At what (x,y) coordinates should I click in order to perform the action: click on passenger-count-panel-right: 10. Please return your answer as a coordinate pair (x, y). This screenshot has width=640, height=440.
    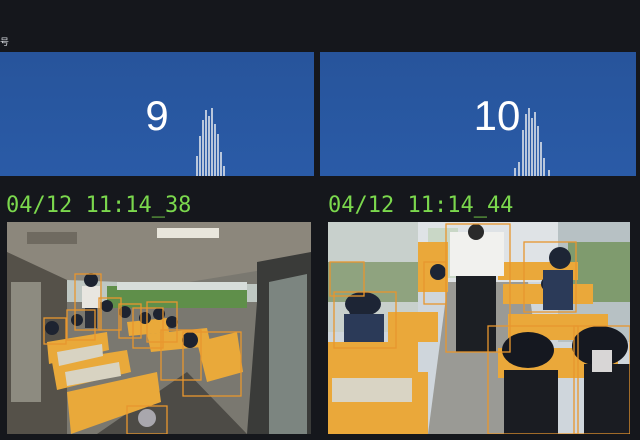
    Looking at the image, I should click on (478, 114).